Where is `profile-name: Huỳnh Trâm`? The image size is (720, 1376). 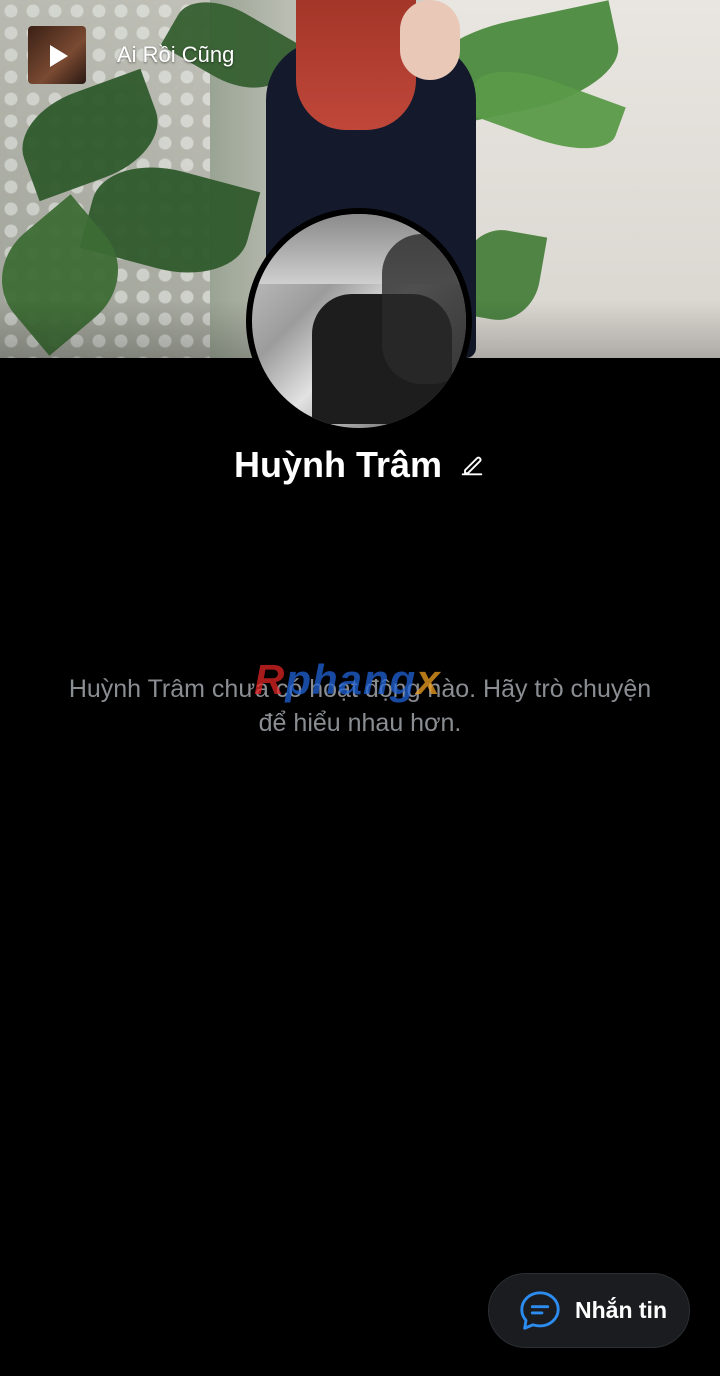
profile-name: Huỳnh Trâm is located at coordinates (338, 464).